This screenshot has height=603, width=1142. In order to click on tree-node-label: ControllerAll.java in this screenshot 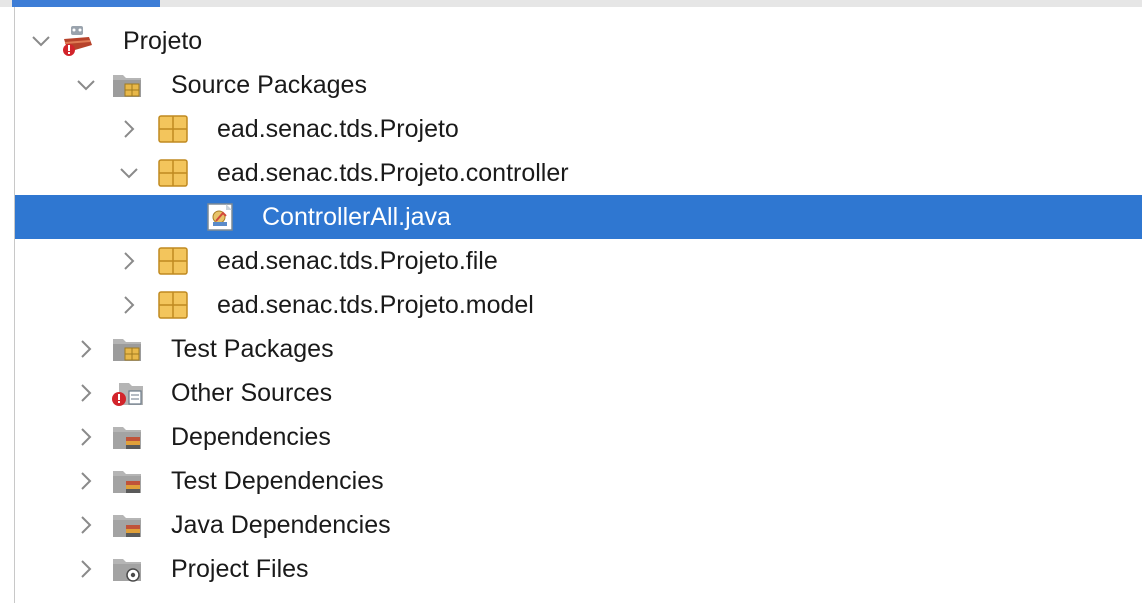, I will do `click(356, 217)`.